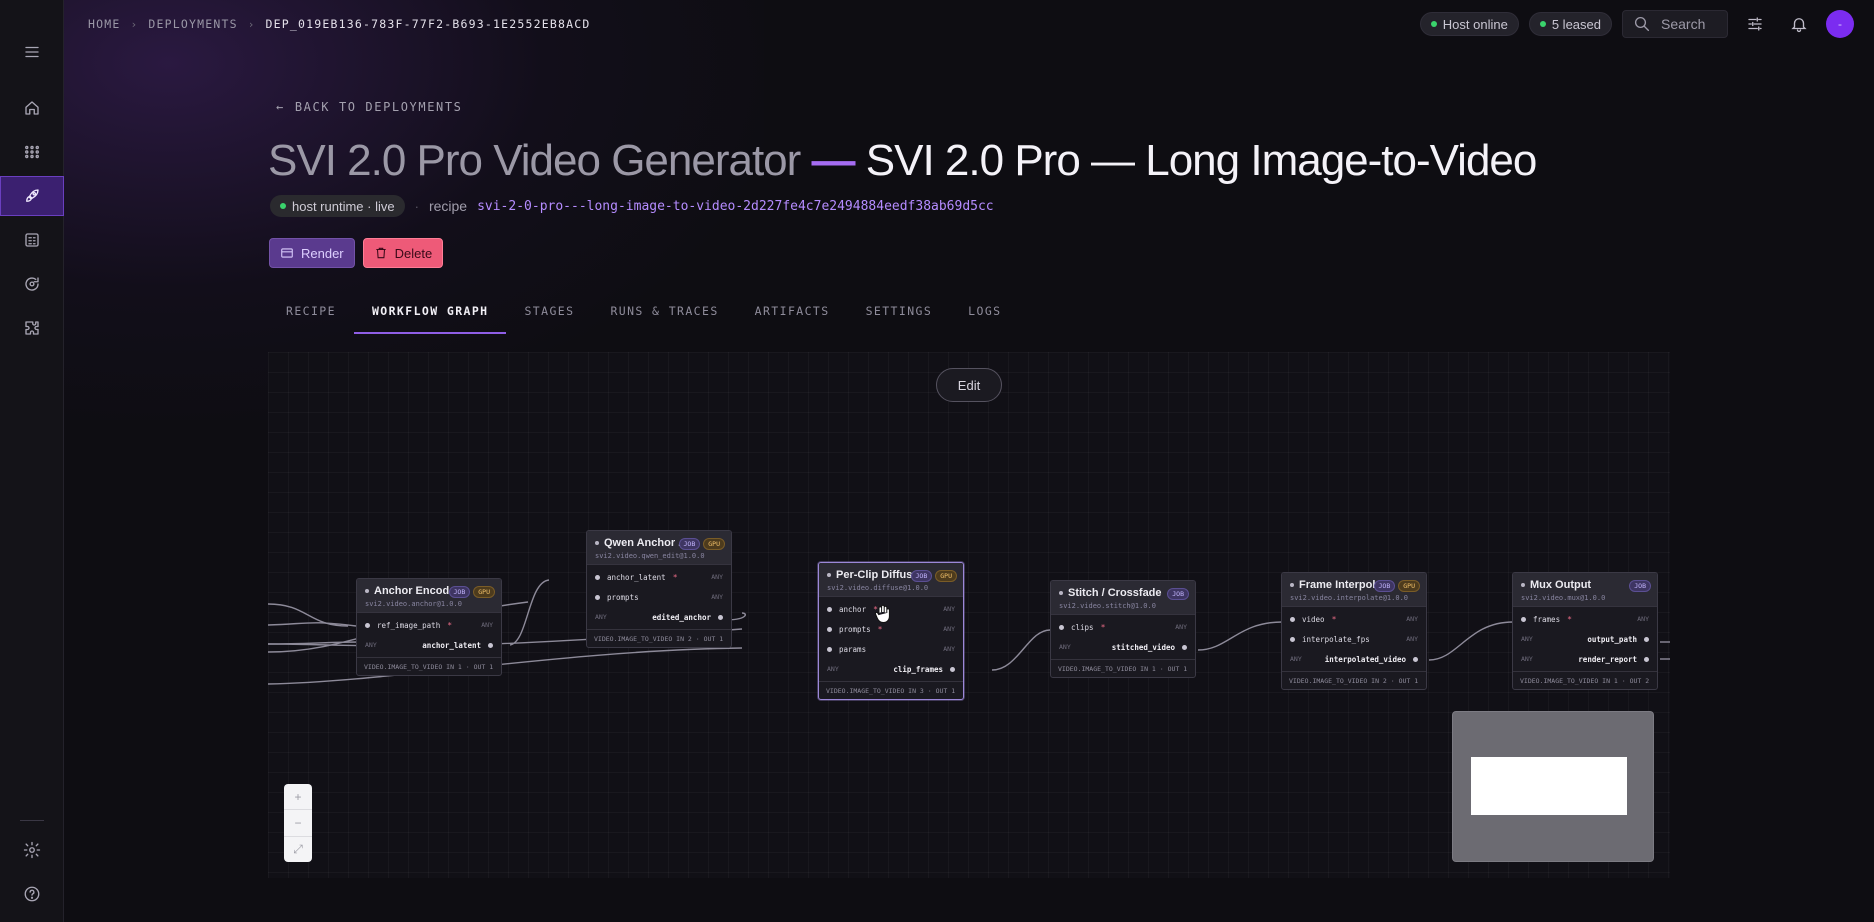 This screenshot has width=1874, height=922. Describe the element at coordinates (1799, 24) in the screenshot. I see `notifications-button` at that location.